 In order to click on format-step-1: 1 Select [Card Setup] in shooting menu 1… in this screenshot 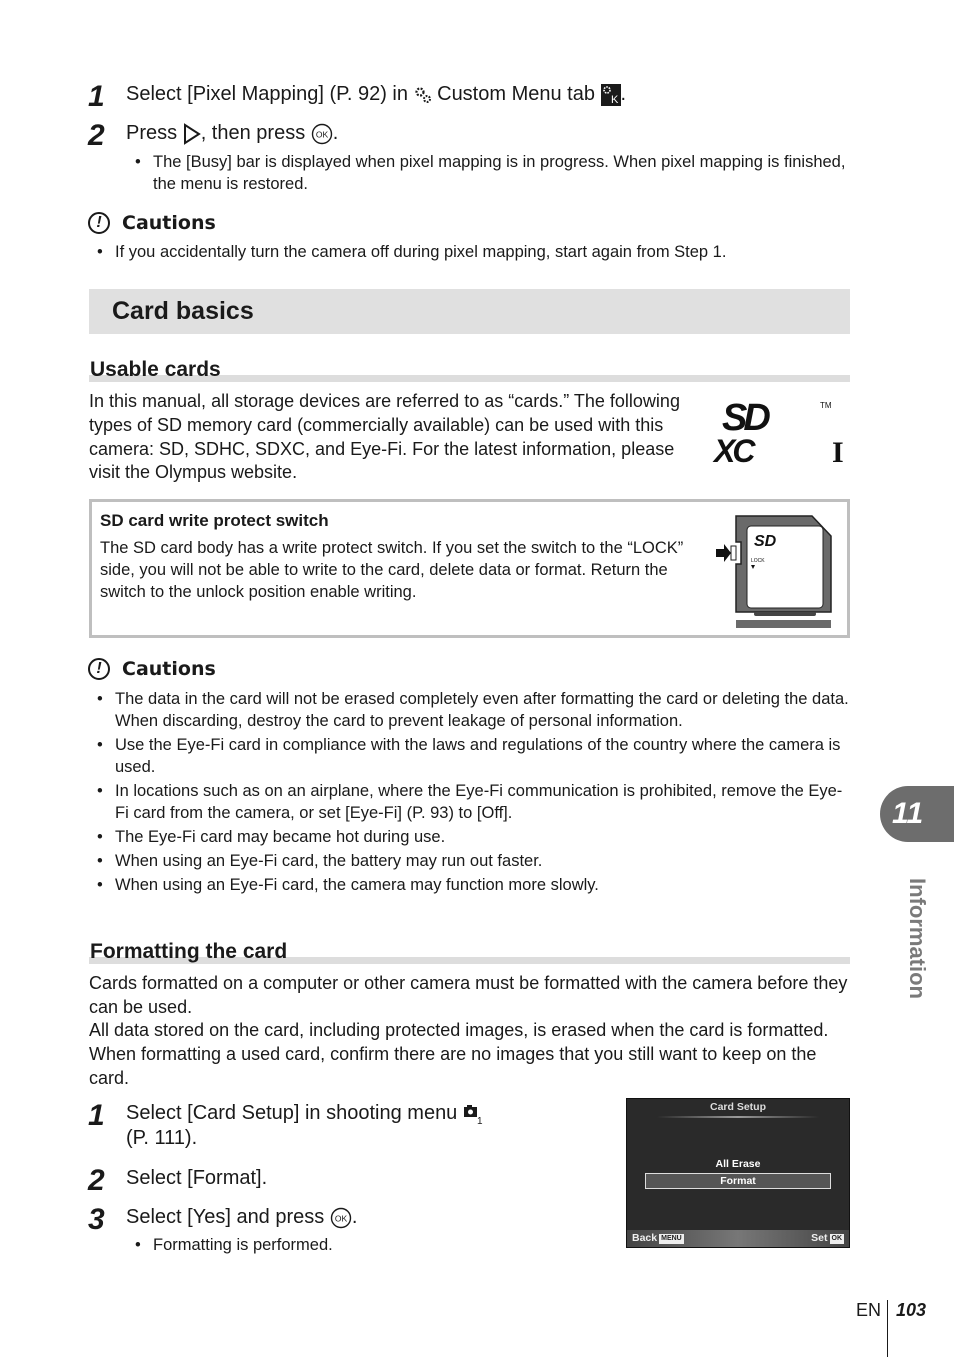, I will do `click(317, 1126)`.